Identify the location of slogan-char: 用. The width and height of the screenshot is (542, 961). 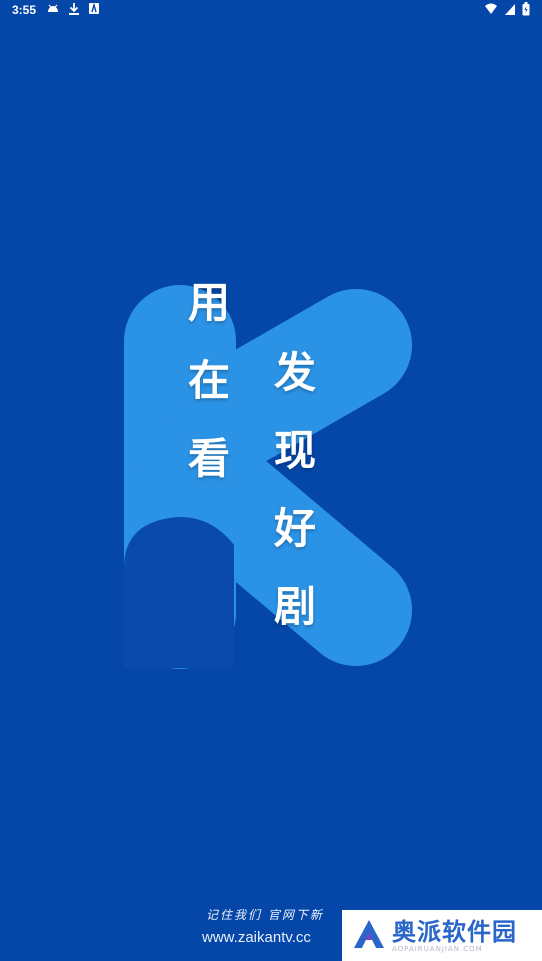
(209, 302).